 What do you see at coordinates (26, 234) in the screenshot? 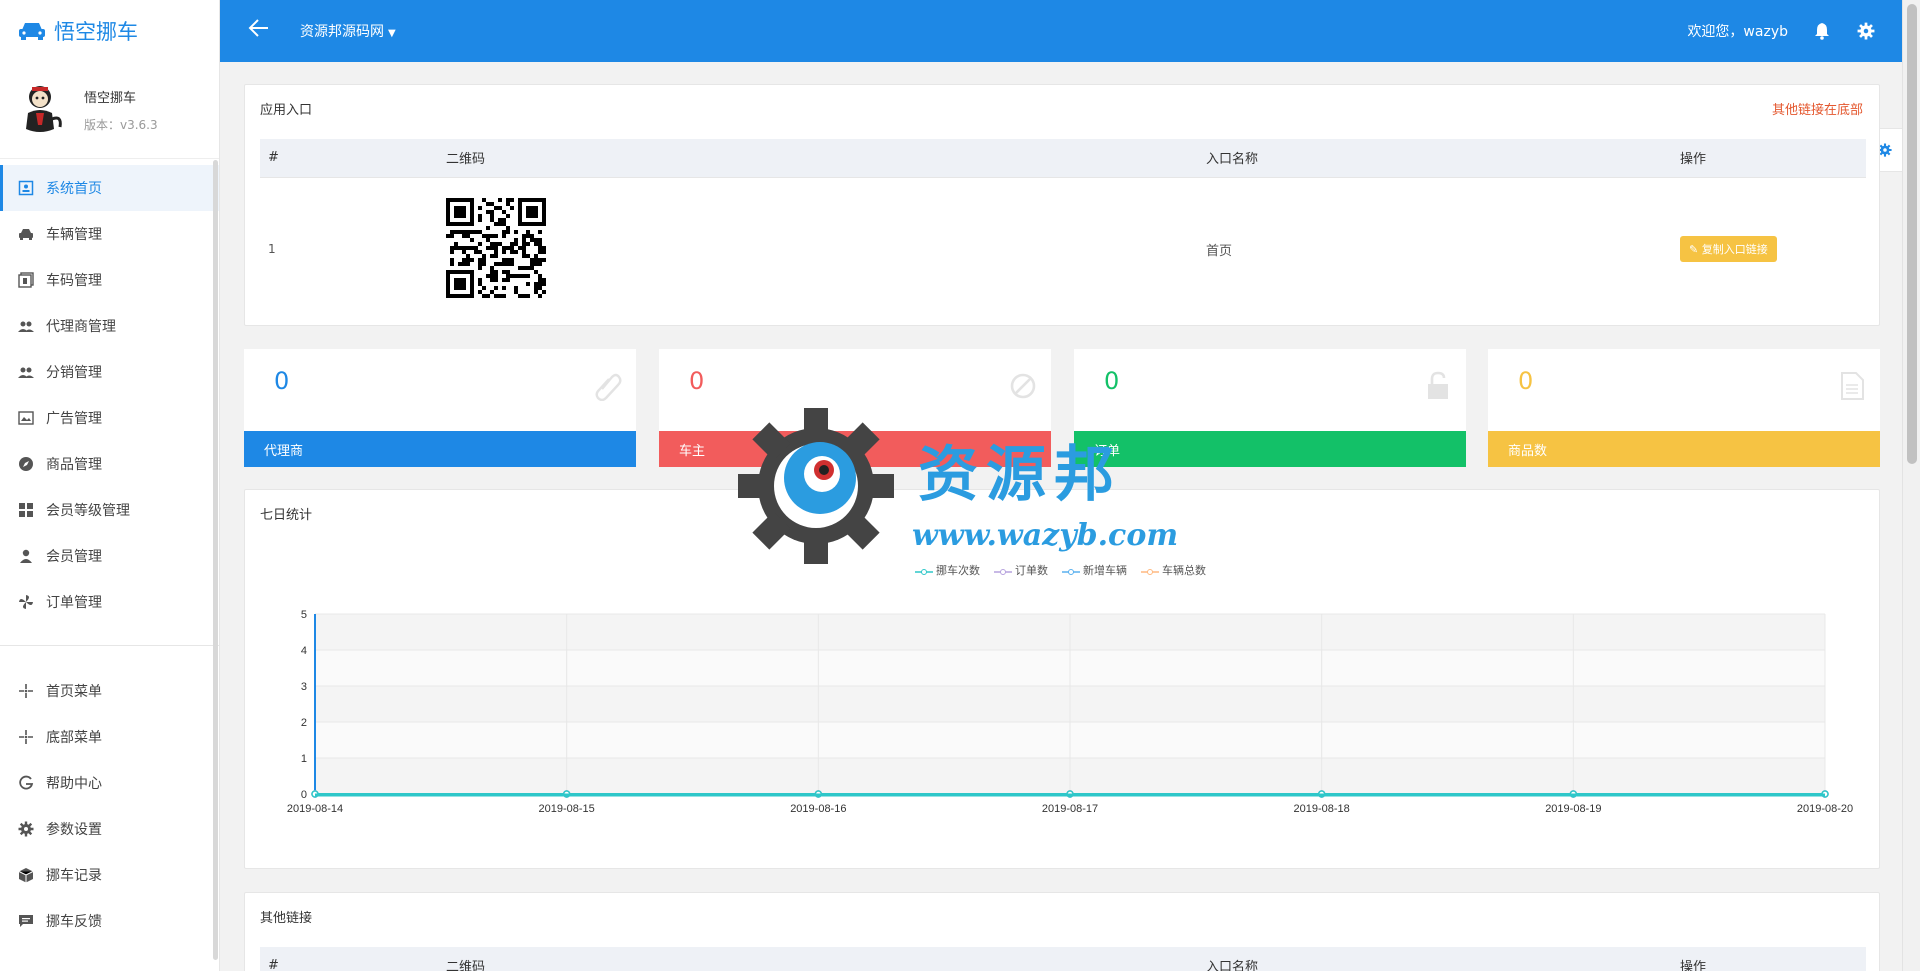
I see `car-icon` at bounding box center [26, 234].